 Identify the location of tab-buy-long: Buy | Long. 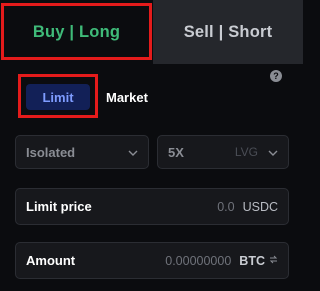
(76, 32).